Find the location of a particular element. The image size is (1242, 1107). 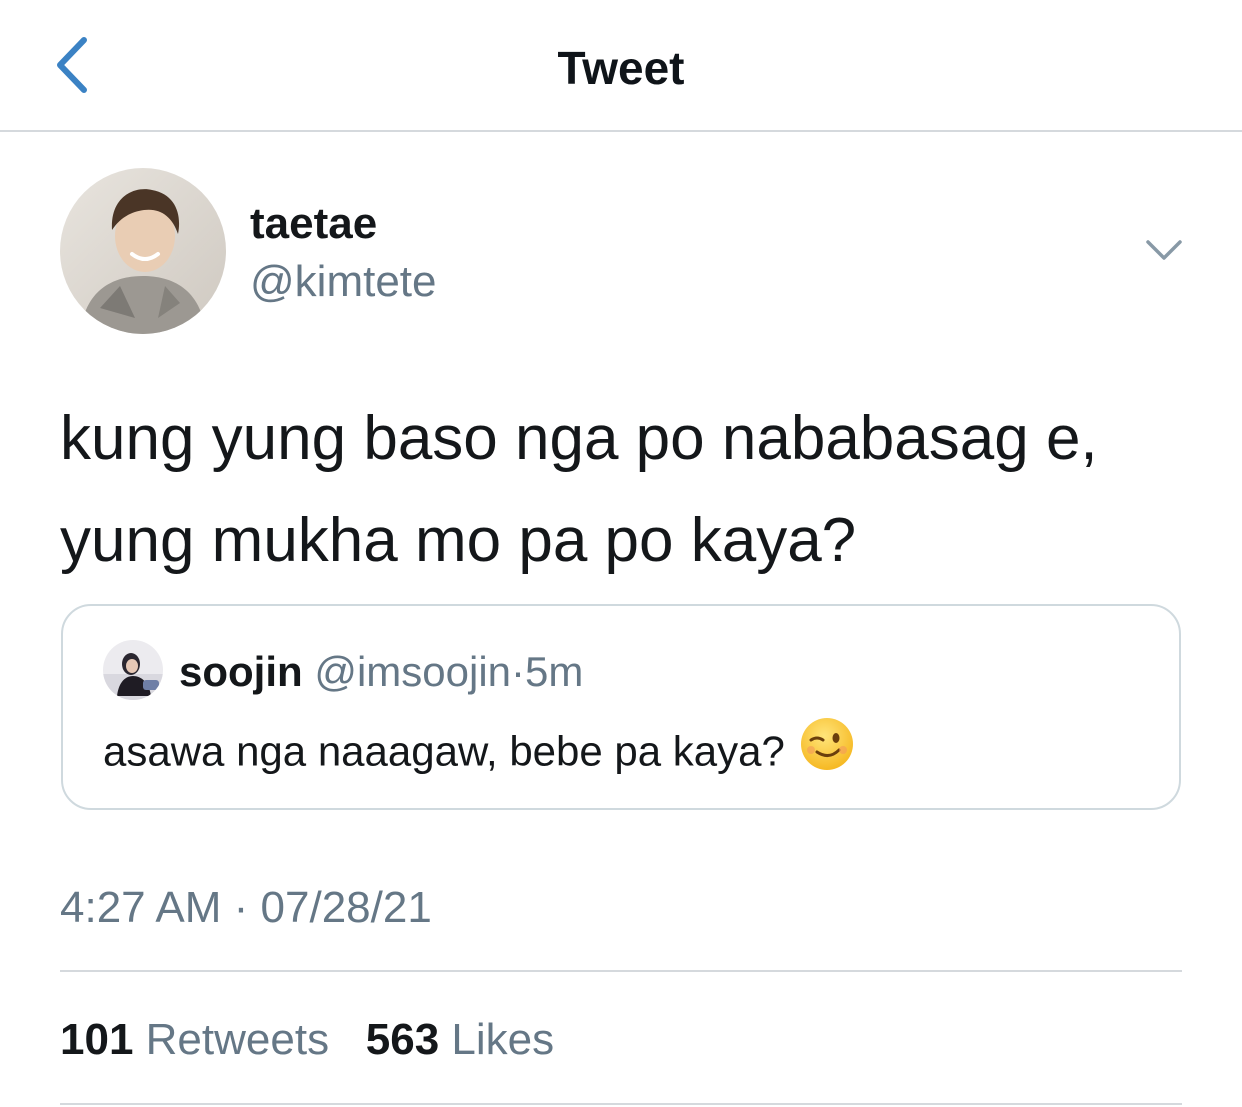

tweet-stats: 101 Retweets 563 Likes is located at coordinates (307, 1040).